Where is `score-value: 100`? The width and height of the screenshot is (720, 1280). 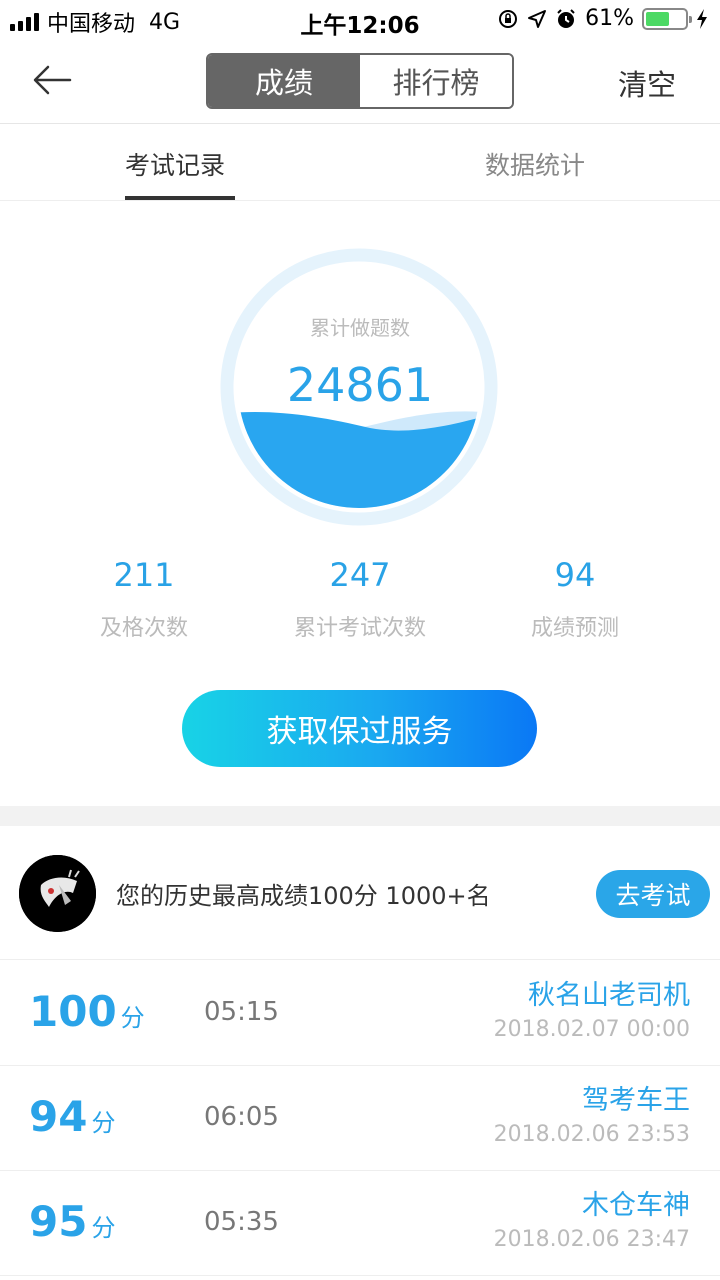
score-value: 100 is located at coordinates (73, 1011).